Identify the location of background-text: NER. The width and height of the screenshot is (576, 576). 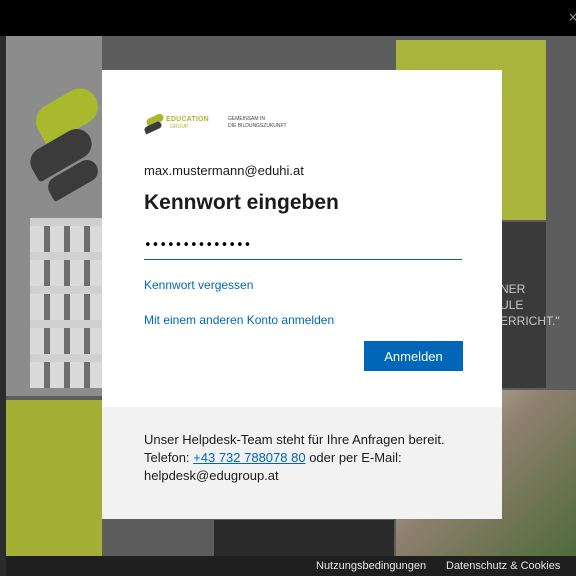
(513, 289).